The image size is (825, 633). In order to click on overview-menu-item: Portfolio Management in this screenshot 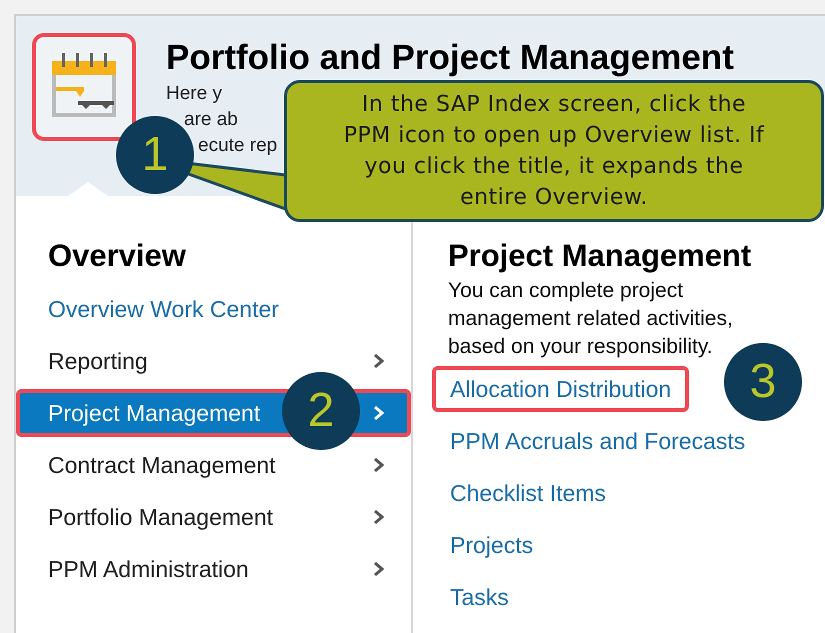, I will do `click(213, 517)`.